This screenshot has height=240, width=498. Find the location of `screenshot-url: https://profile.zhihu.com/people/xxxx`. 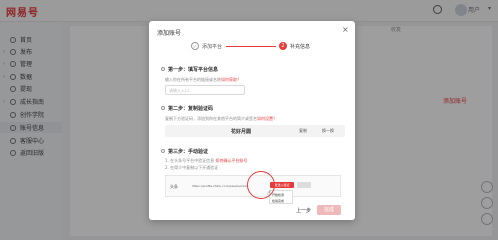

screenshot-url: https://profile.zhihu.com/people/xxxx is located at coordinates (220, 186).